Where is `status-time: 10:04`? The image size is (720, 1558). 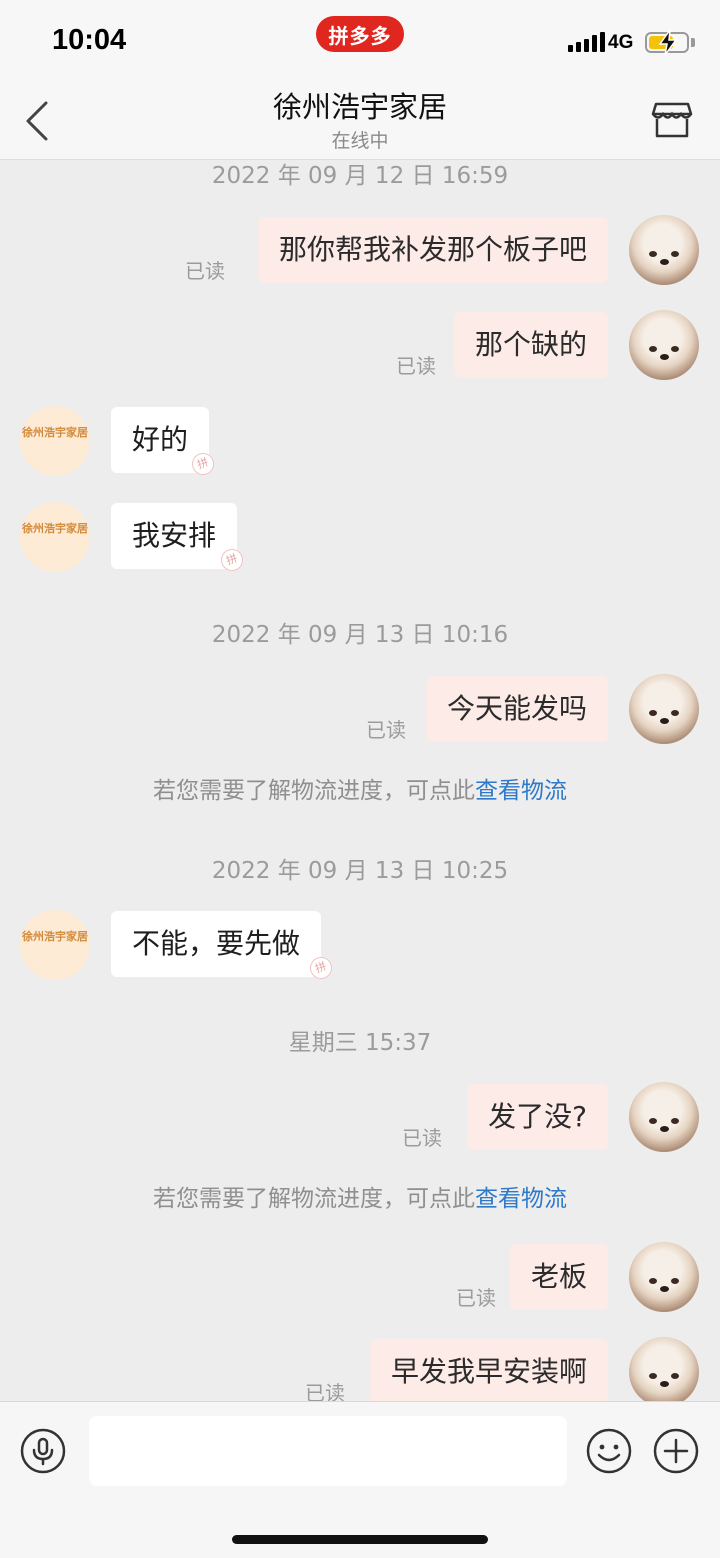 status-time: 10:04 is located at coordinates (89, 40).